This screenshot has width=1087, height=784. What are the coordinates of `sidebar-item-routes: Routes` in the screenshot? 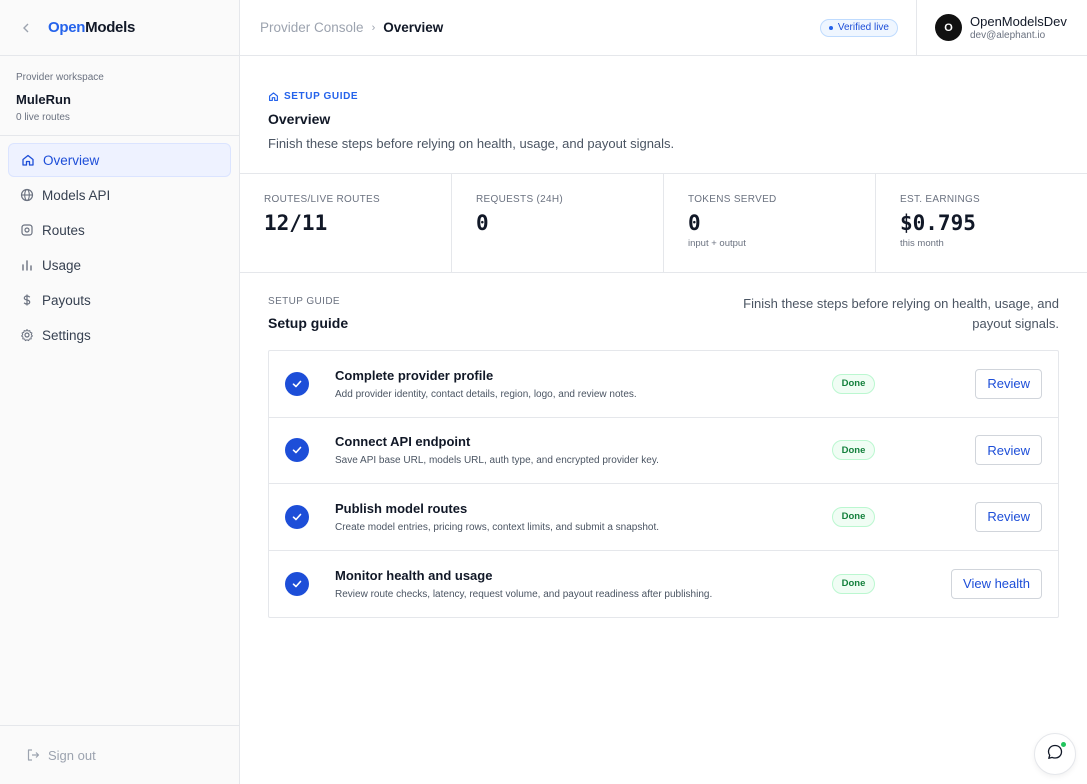 It's located at (119, 230).